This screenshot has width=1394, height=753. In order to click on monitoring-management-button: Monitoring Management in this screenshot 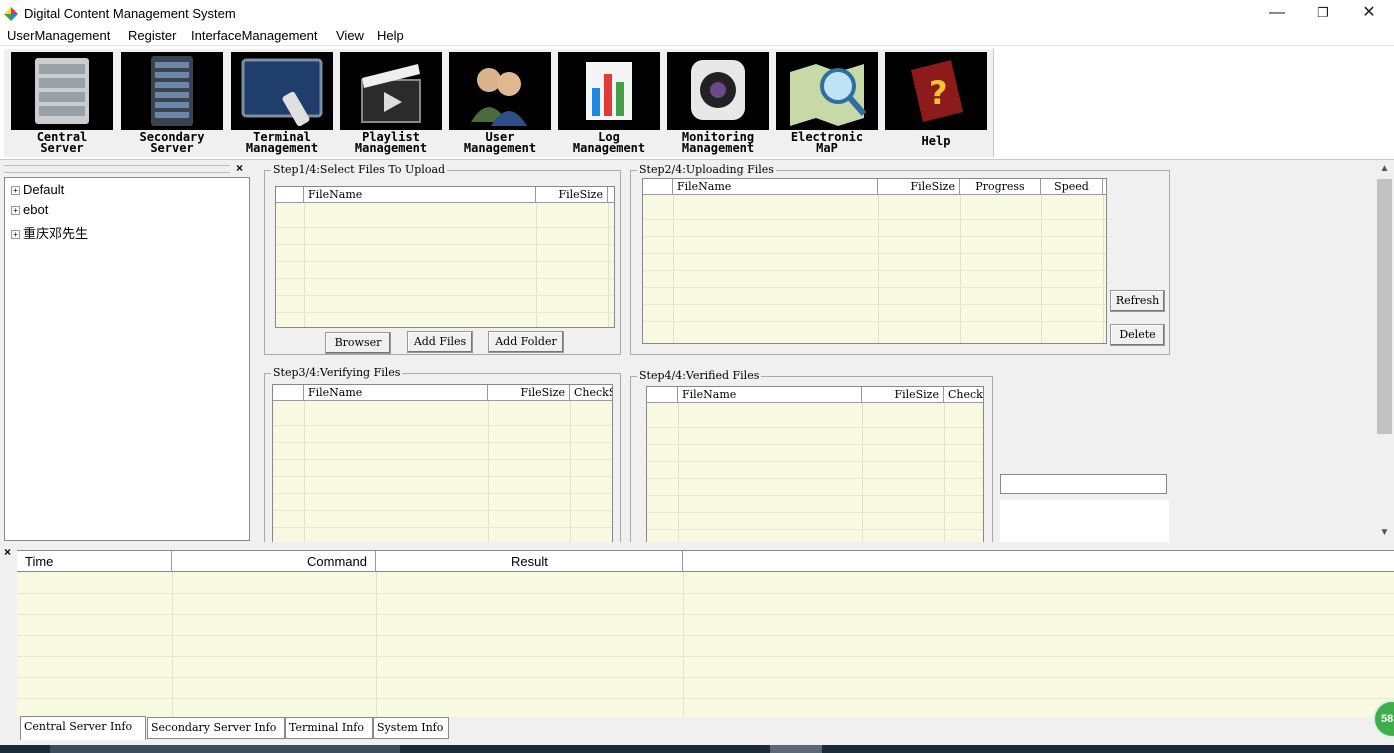, I will do `click(718, 104)`.